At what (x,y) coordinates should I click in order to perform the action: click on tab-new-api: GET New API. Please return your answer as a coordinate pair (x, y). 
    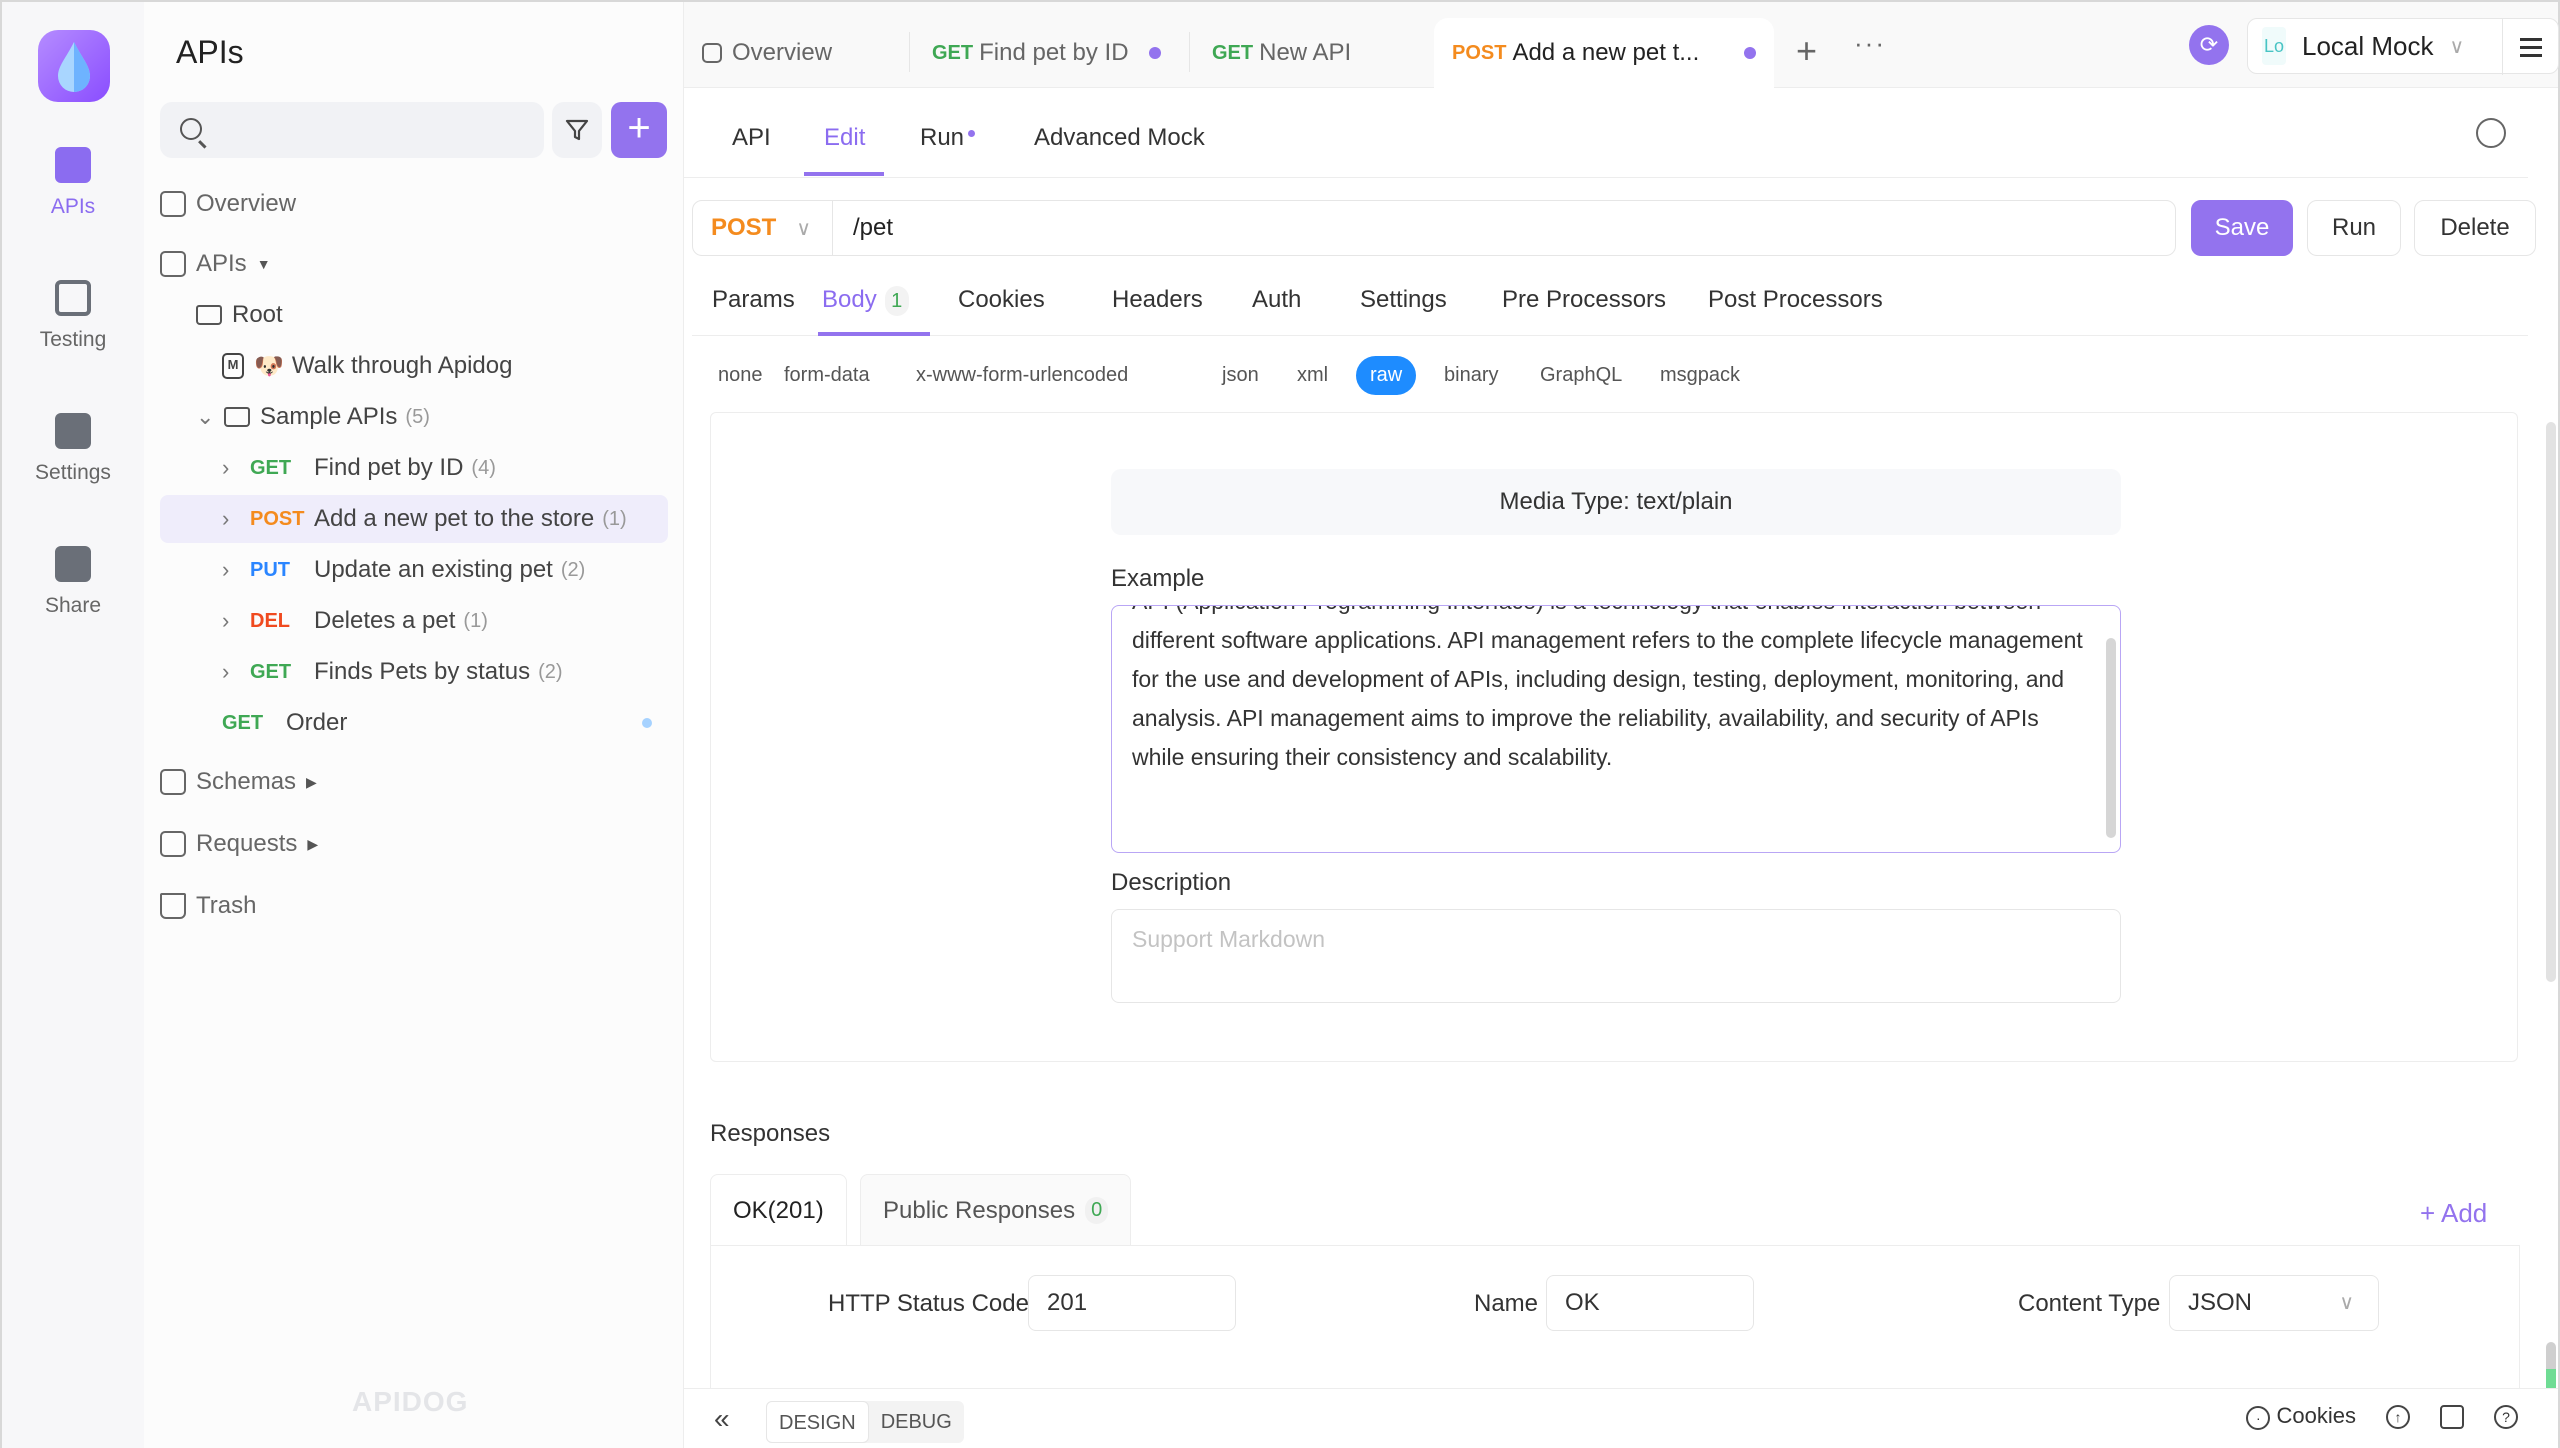
    Looking at the image, I should click on (1309, 53).